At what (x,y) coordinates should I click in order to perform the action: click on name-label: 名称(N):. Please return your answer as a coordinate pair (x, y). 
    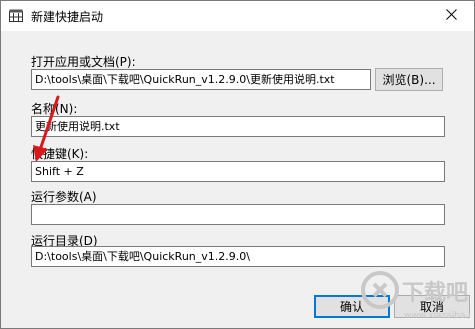
    Looking at the image, I should click on (54, 109).